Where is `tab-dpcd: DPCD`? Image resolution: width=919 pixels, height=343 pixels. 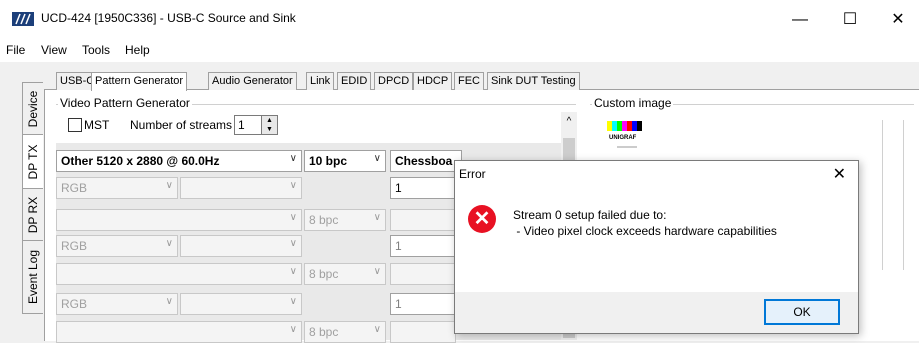
tab-dpcd: DPCD is located at coordinates (394, 81).